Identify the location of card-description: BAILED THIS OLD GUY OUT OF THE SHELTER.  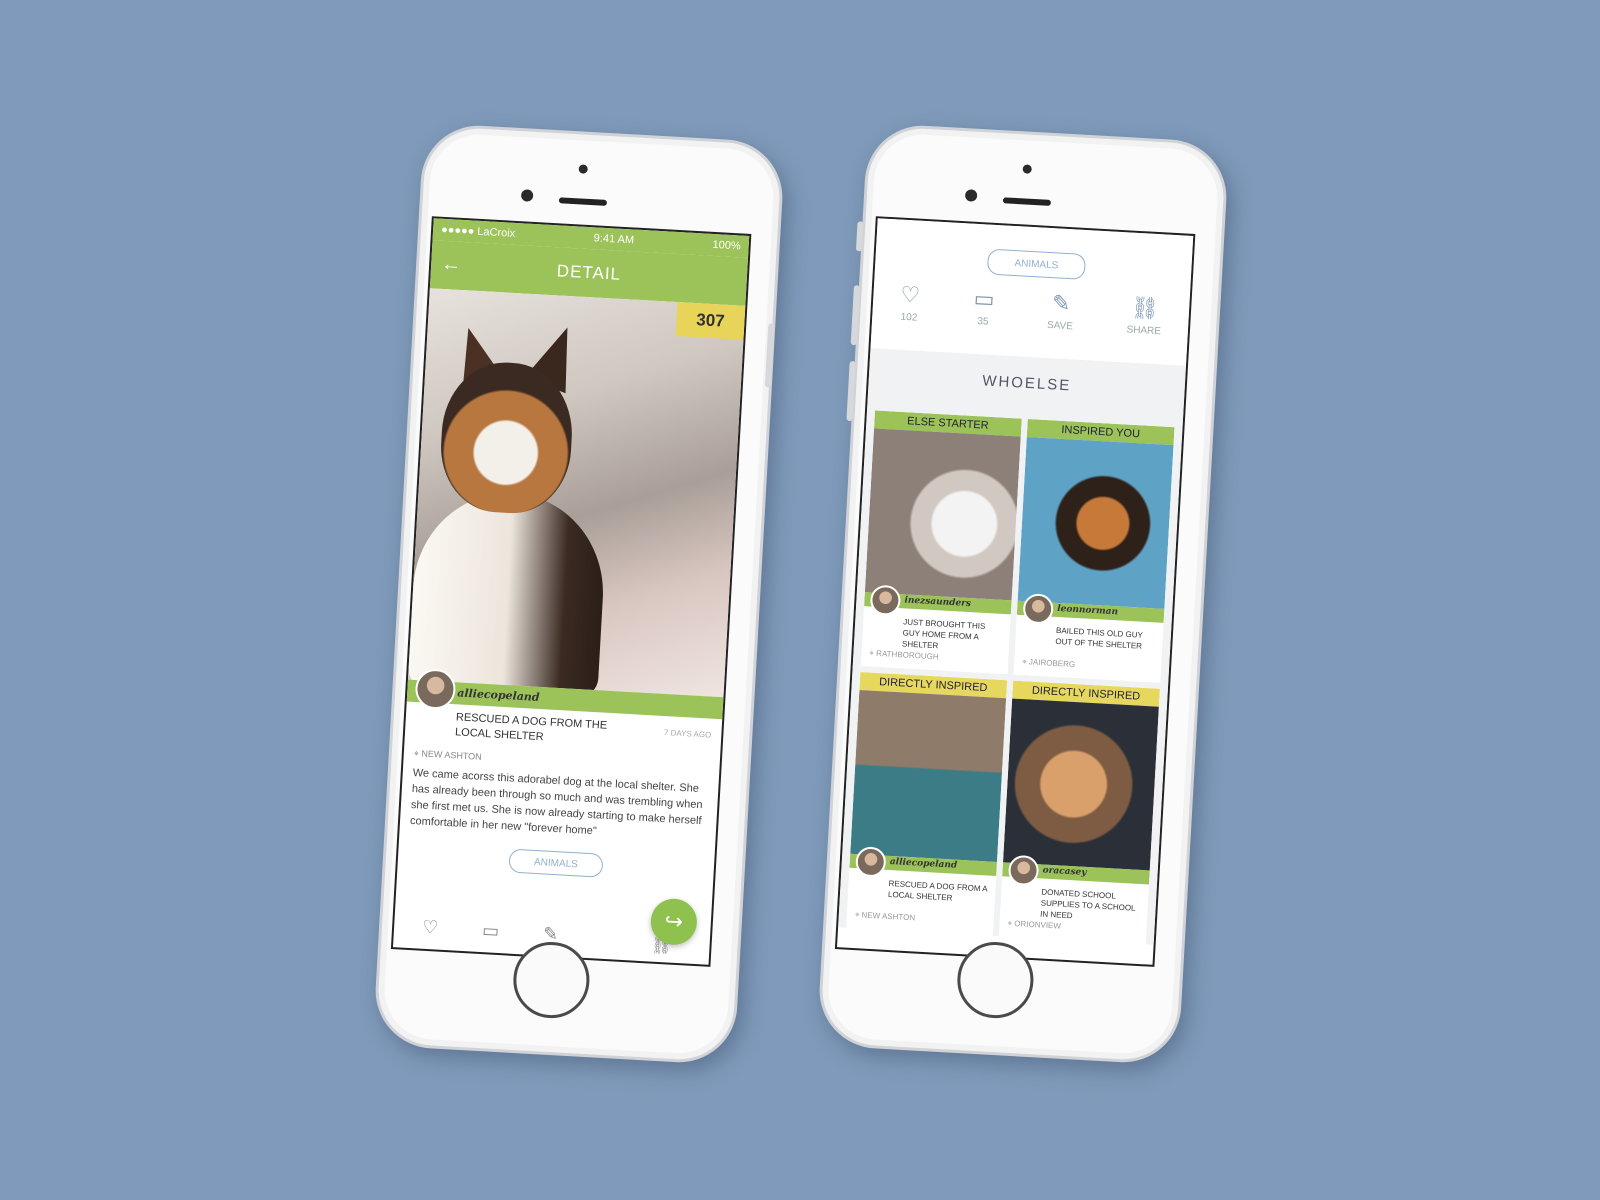
(1099, 638).